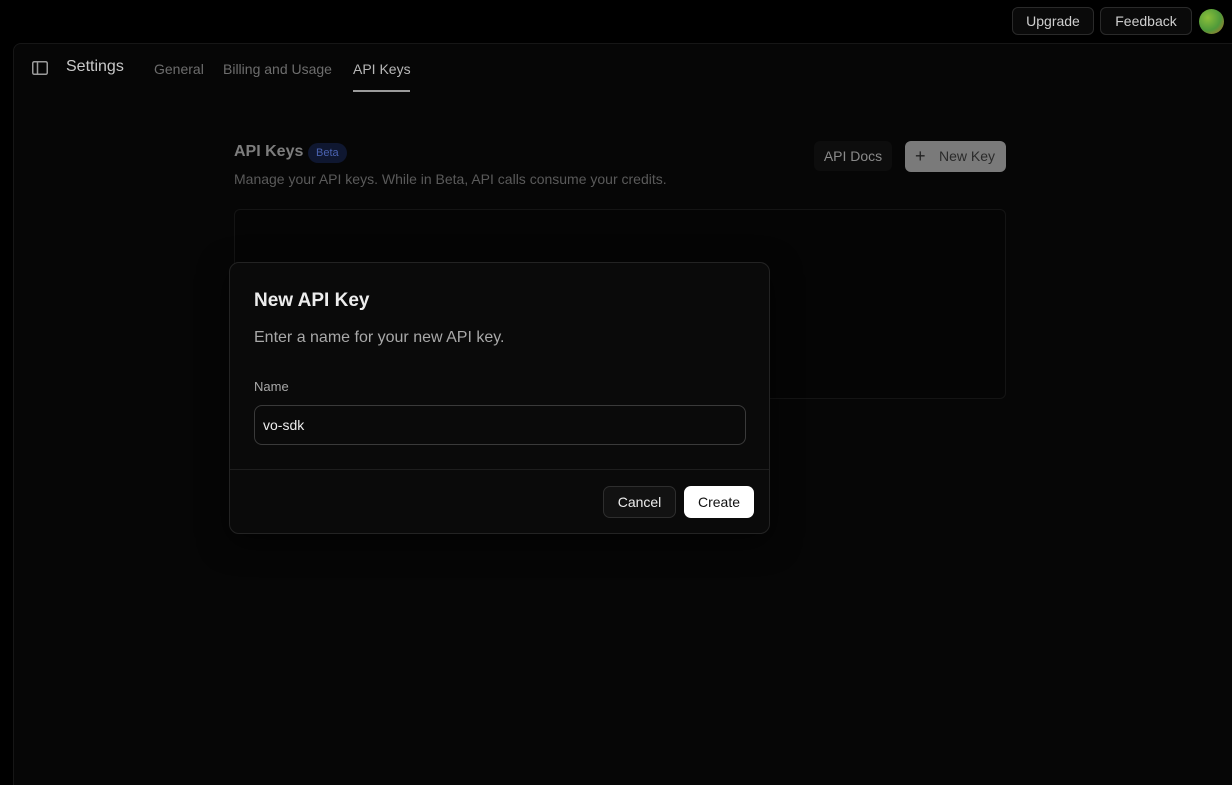  I want to click on cancel-button: Cancel, so click(639, 502).